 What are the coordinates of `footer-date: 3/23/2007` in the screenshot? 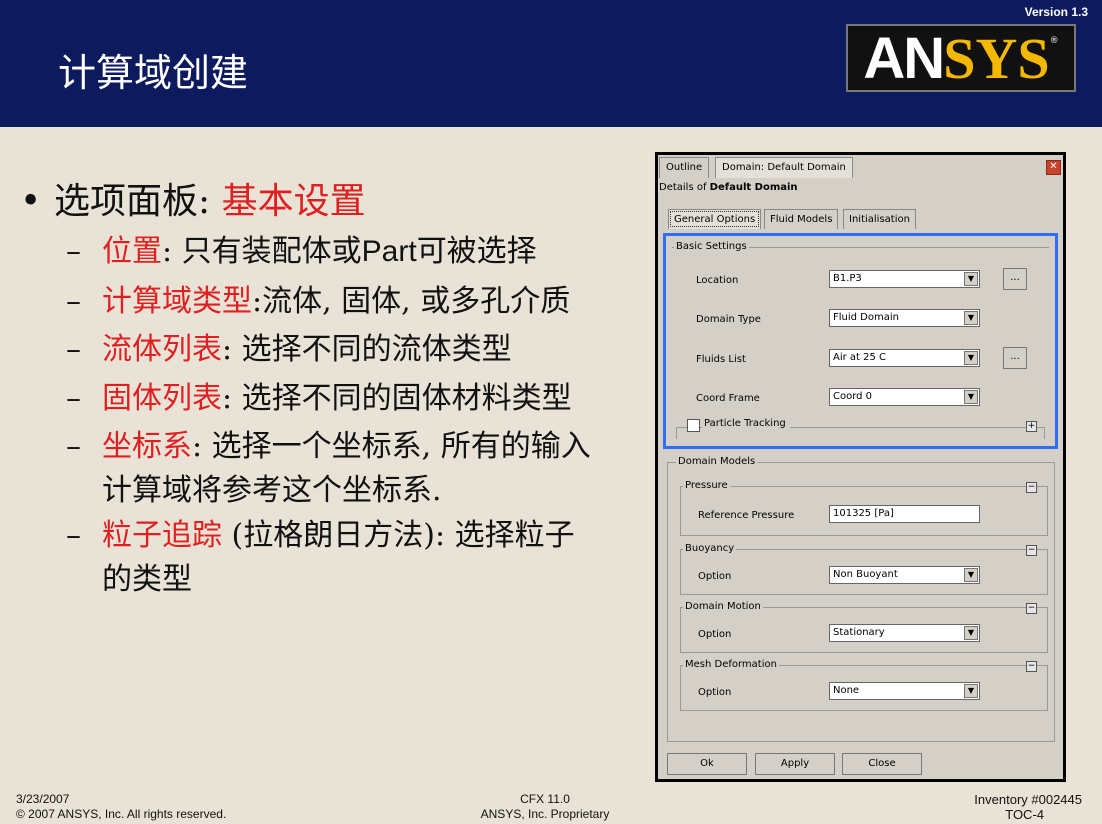 It's located at (43, 799).